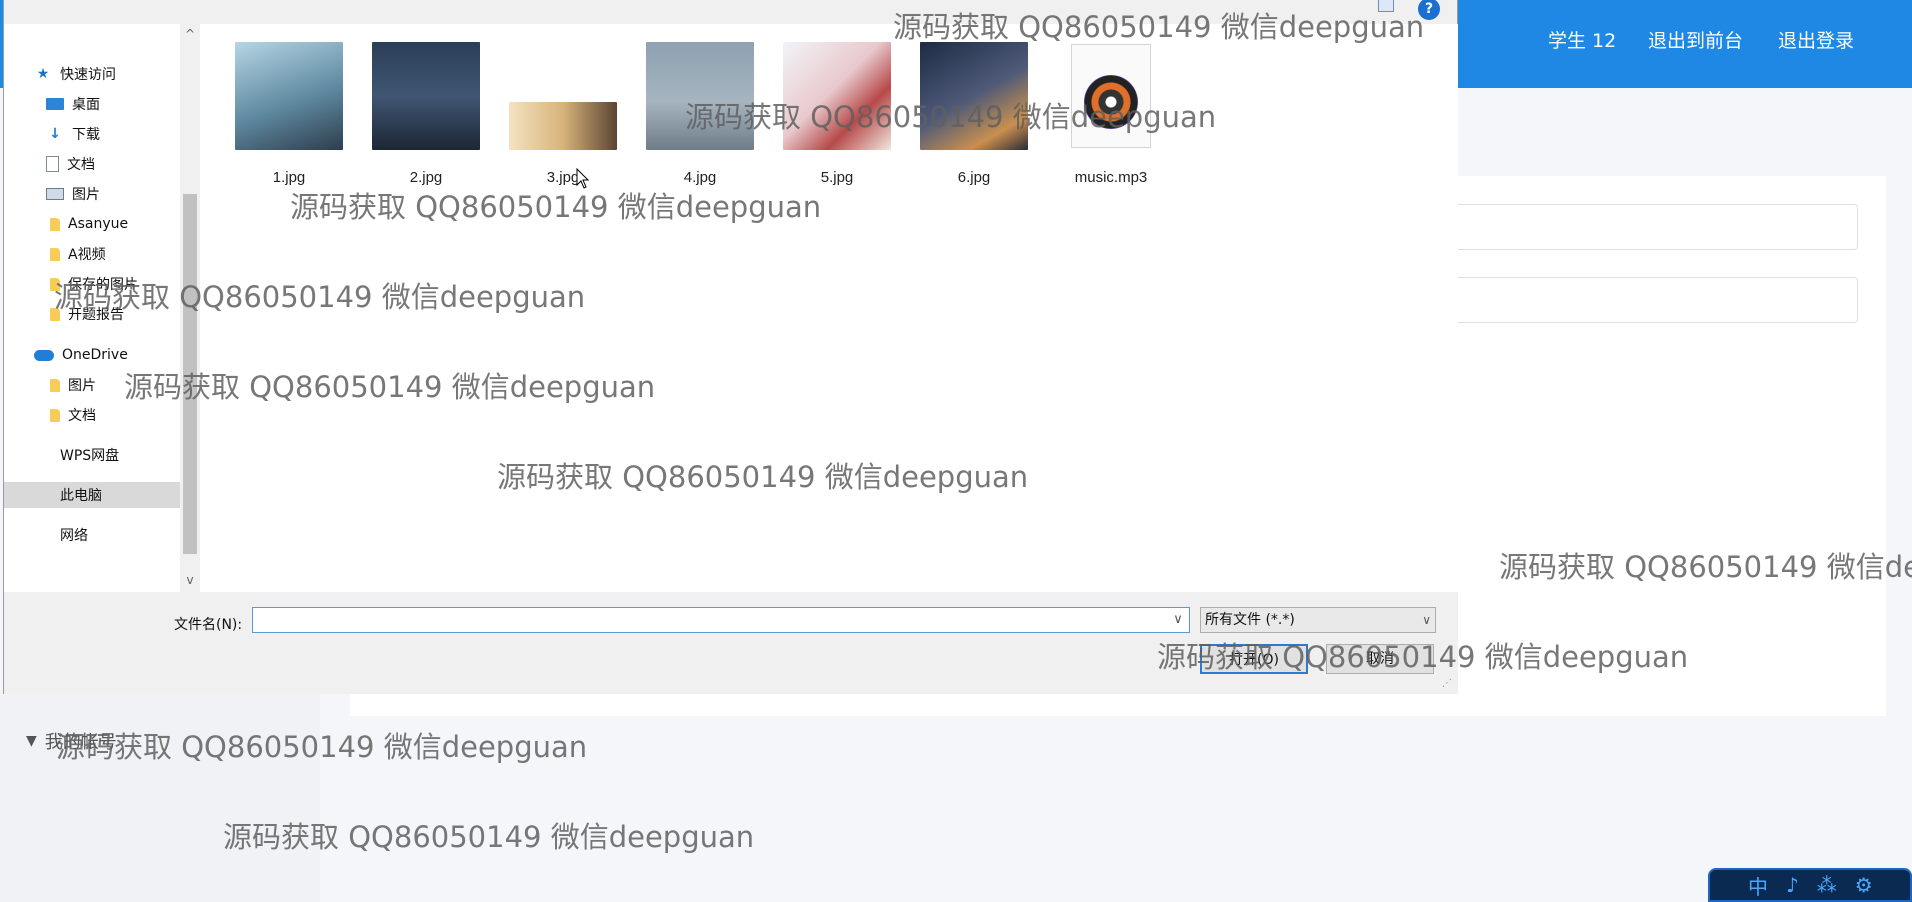  What do you see at coordinates (160, 796) in the screenshot?
I see `sidebar` at bounding box center [160, 796].